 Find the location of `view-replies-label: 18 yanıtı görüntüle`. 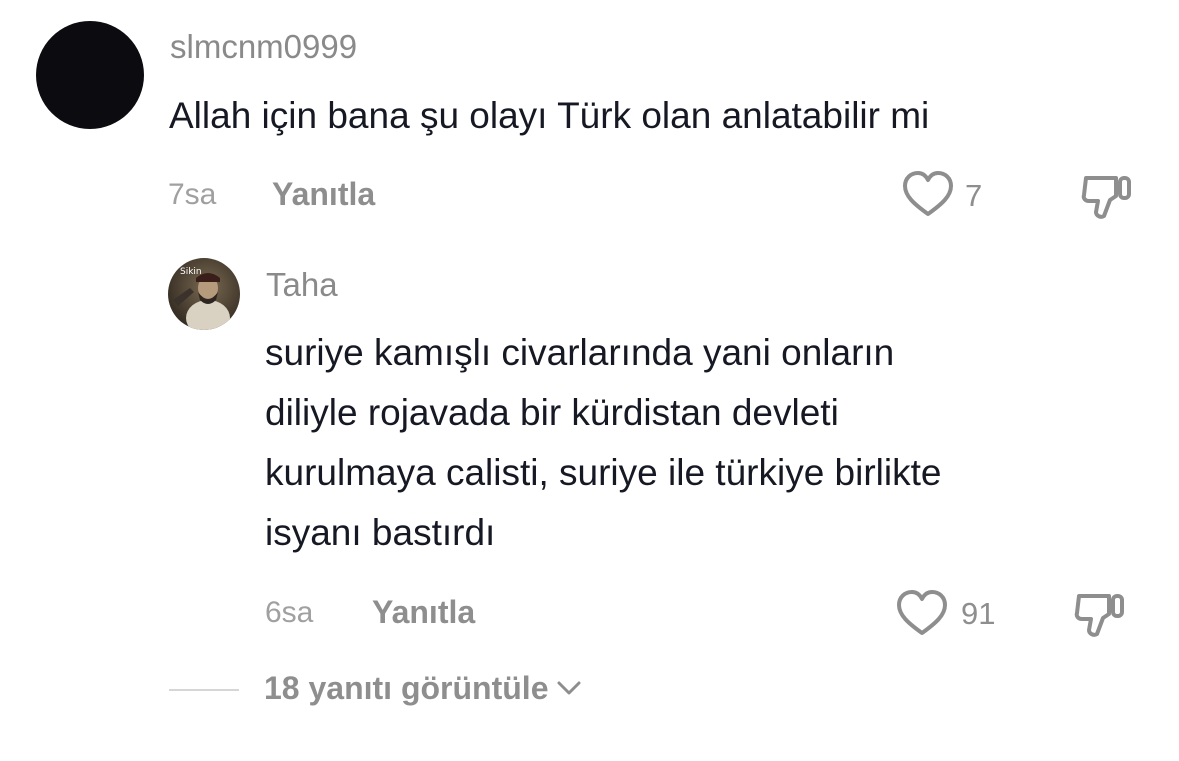

view-replies-label: 18 yanıtı görüntüle is located at coordinates (406, 688).